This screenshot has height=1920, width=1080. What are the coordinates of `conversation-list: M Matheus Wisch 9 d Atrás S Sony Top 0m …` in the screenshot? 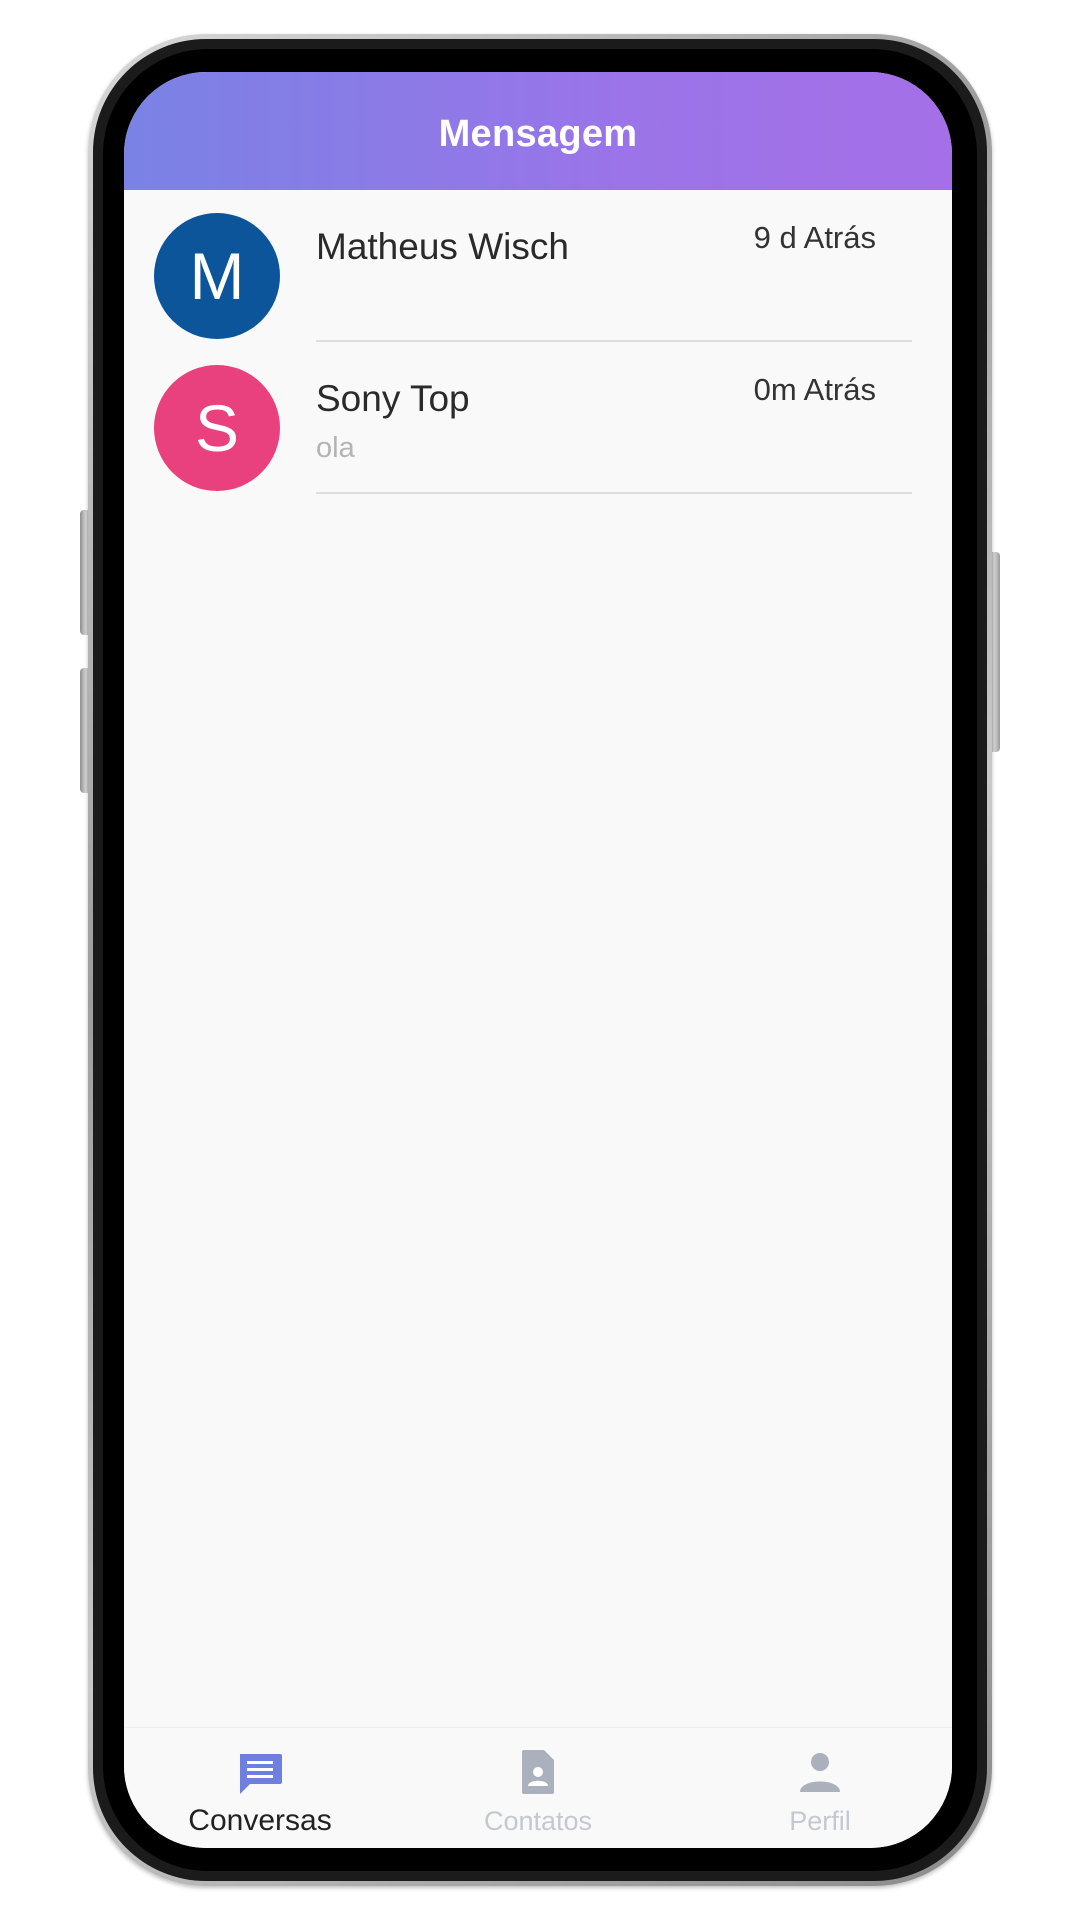 It's located at (538, 342).